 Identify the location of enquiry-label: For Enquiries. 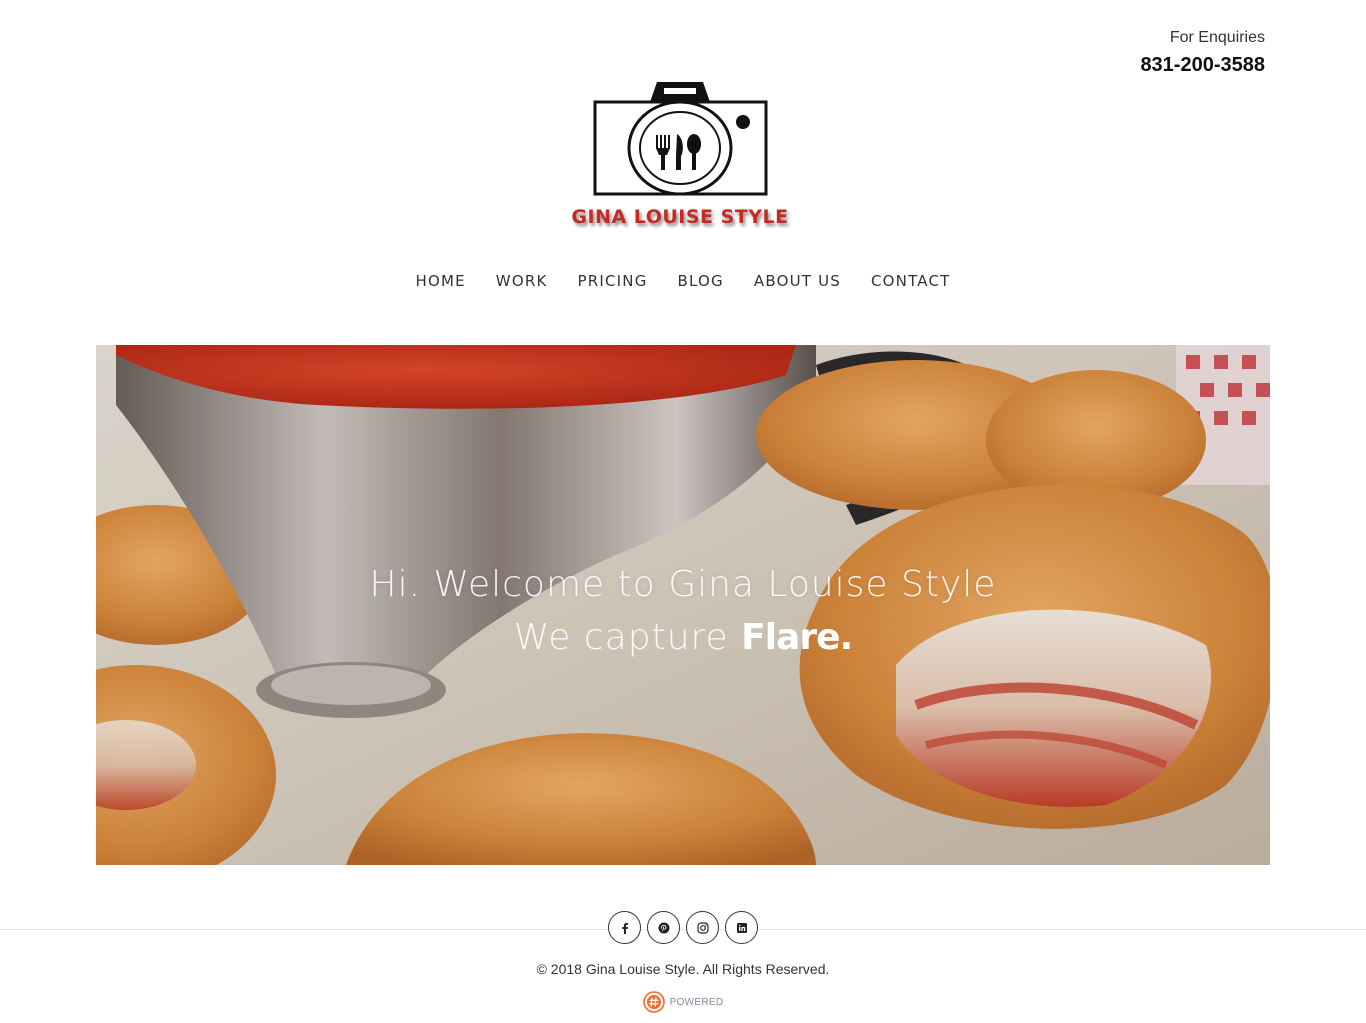
(1217, 37).